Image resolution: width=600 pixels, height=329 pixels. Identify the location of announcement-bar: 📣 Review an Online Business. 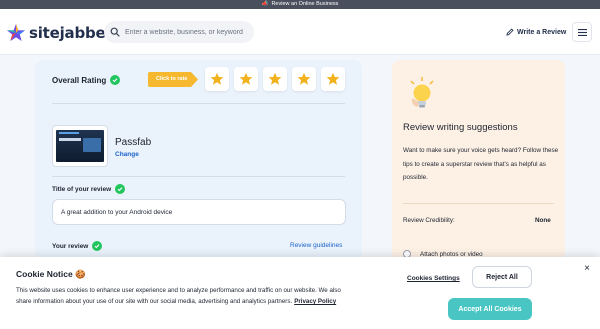
(300, 4).